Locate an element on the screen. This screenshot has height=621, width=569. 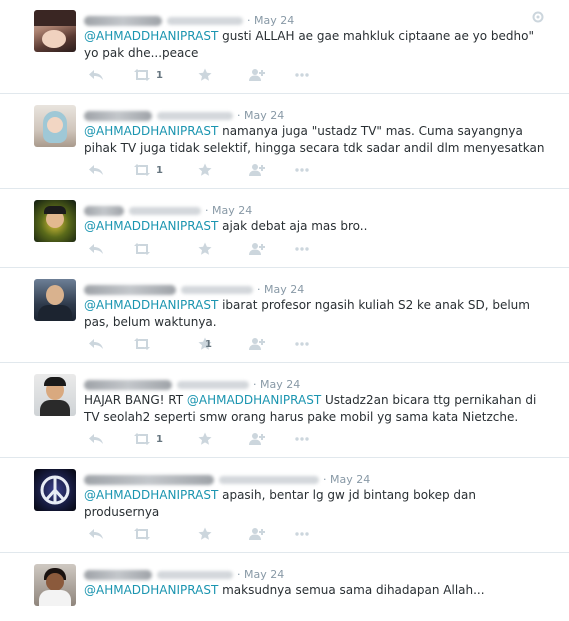
peace-sign-icon is located at coordinates (55, 490).